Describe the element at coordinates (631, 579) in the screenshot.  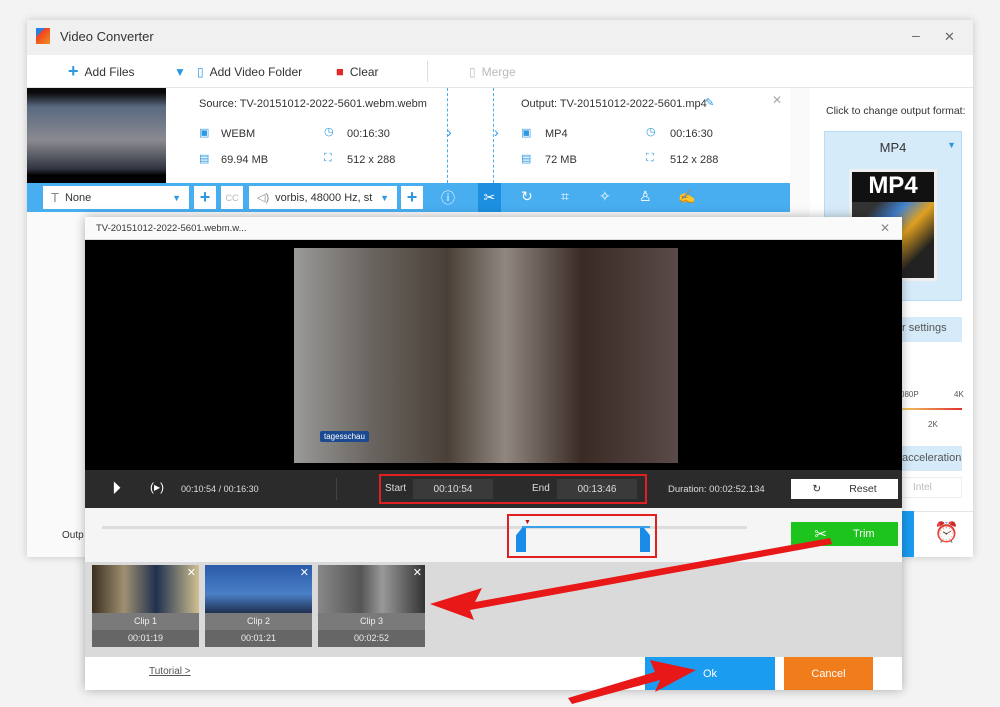
I see `arrow-to-clips` at that location.